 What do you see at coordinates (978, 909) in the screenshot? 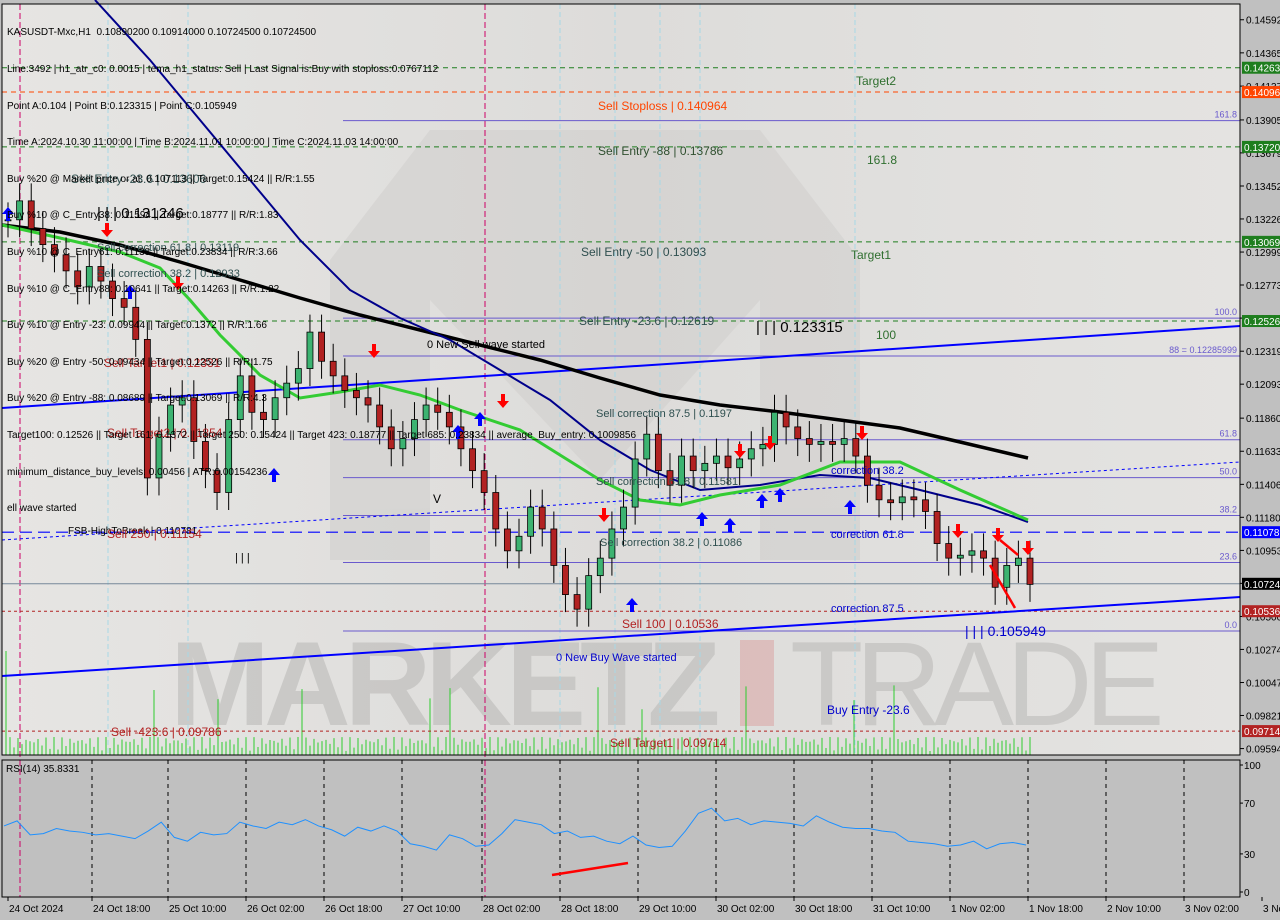
I see `time-tick-label: 1 Nov 02:00` at bounding box center [978, 909].